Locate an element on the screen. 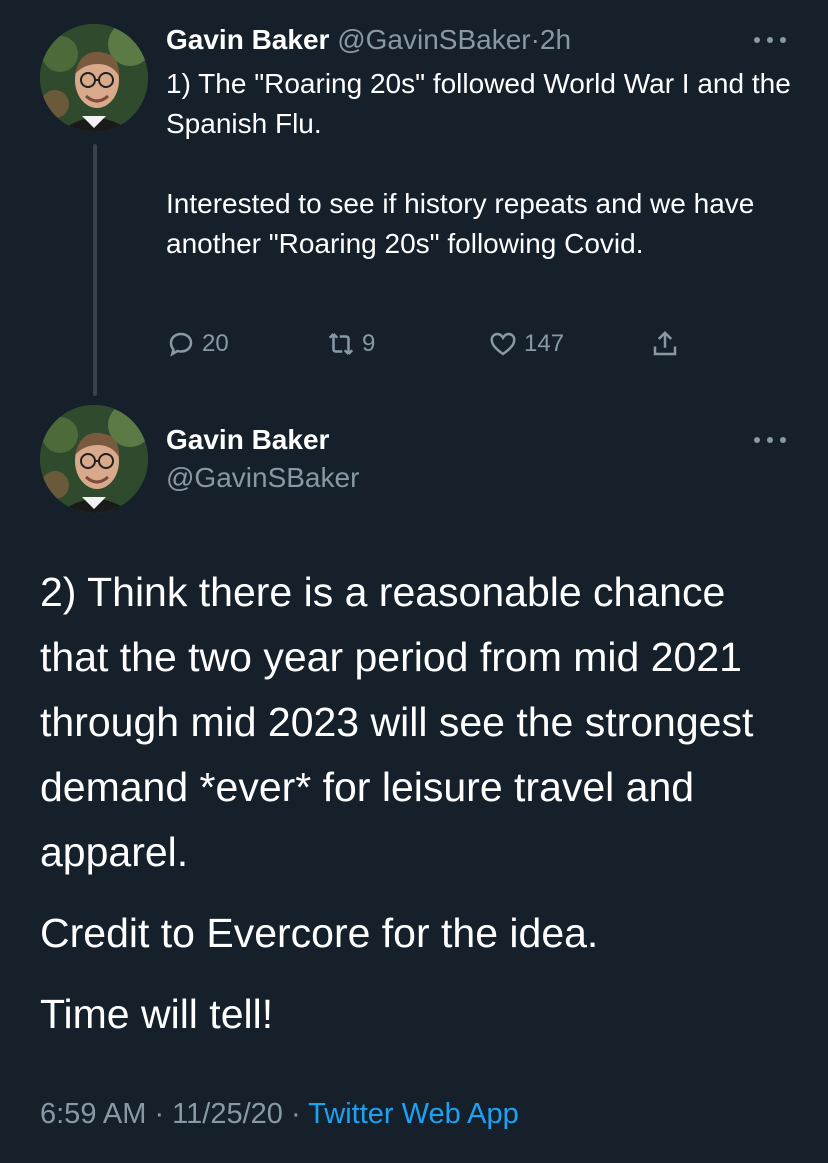 Image resolution: width=828 pixels, height=1163 pixels. tweet1-handle: @GavinSBaker is located at coordinates (433, 39).